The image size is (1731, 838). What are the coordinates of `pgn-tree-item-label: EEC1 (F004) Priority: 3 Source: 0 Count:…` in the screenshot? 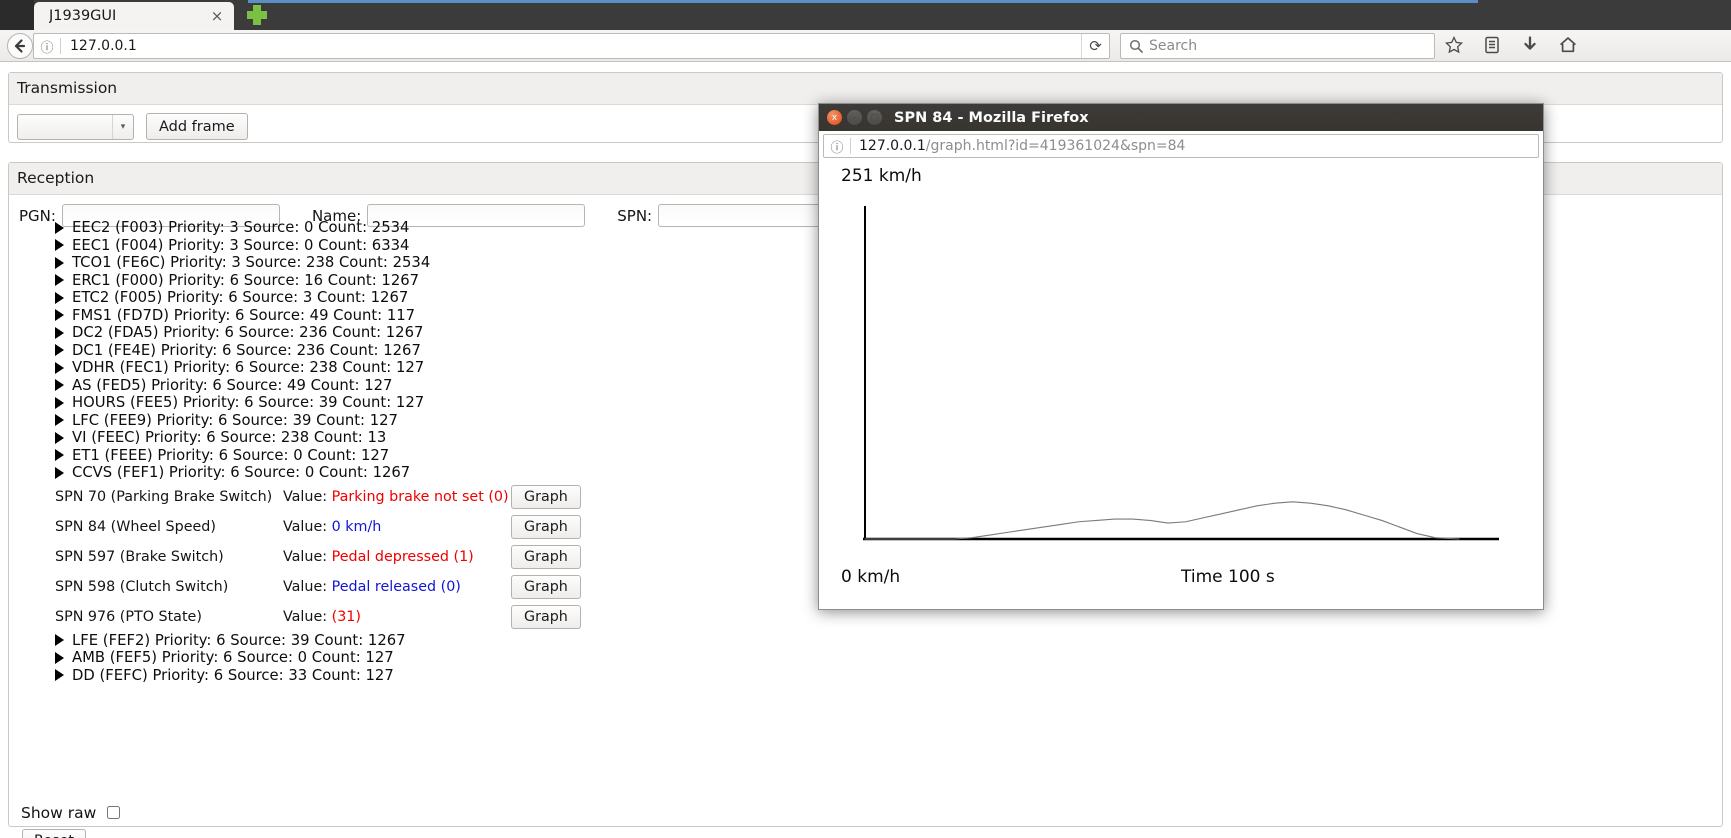 It's located at (241, 245).